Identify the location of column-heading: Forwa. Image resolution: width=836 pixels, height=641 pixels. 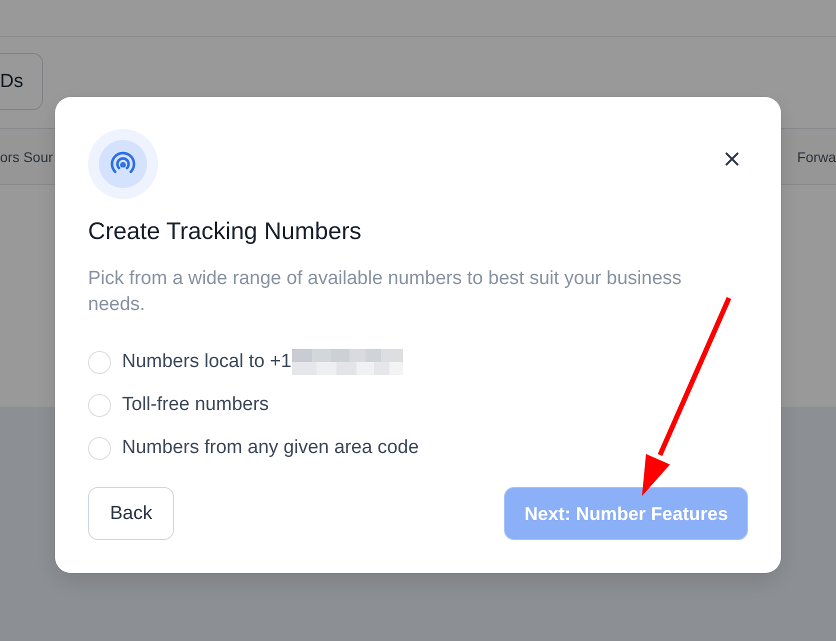
(816, 156).